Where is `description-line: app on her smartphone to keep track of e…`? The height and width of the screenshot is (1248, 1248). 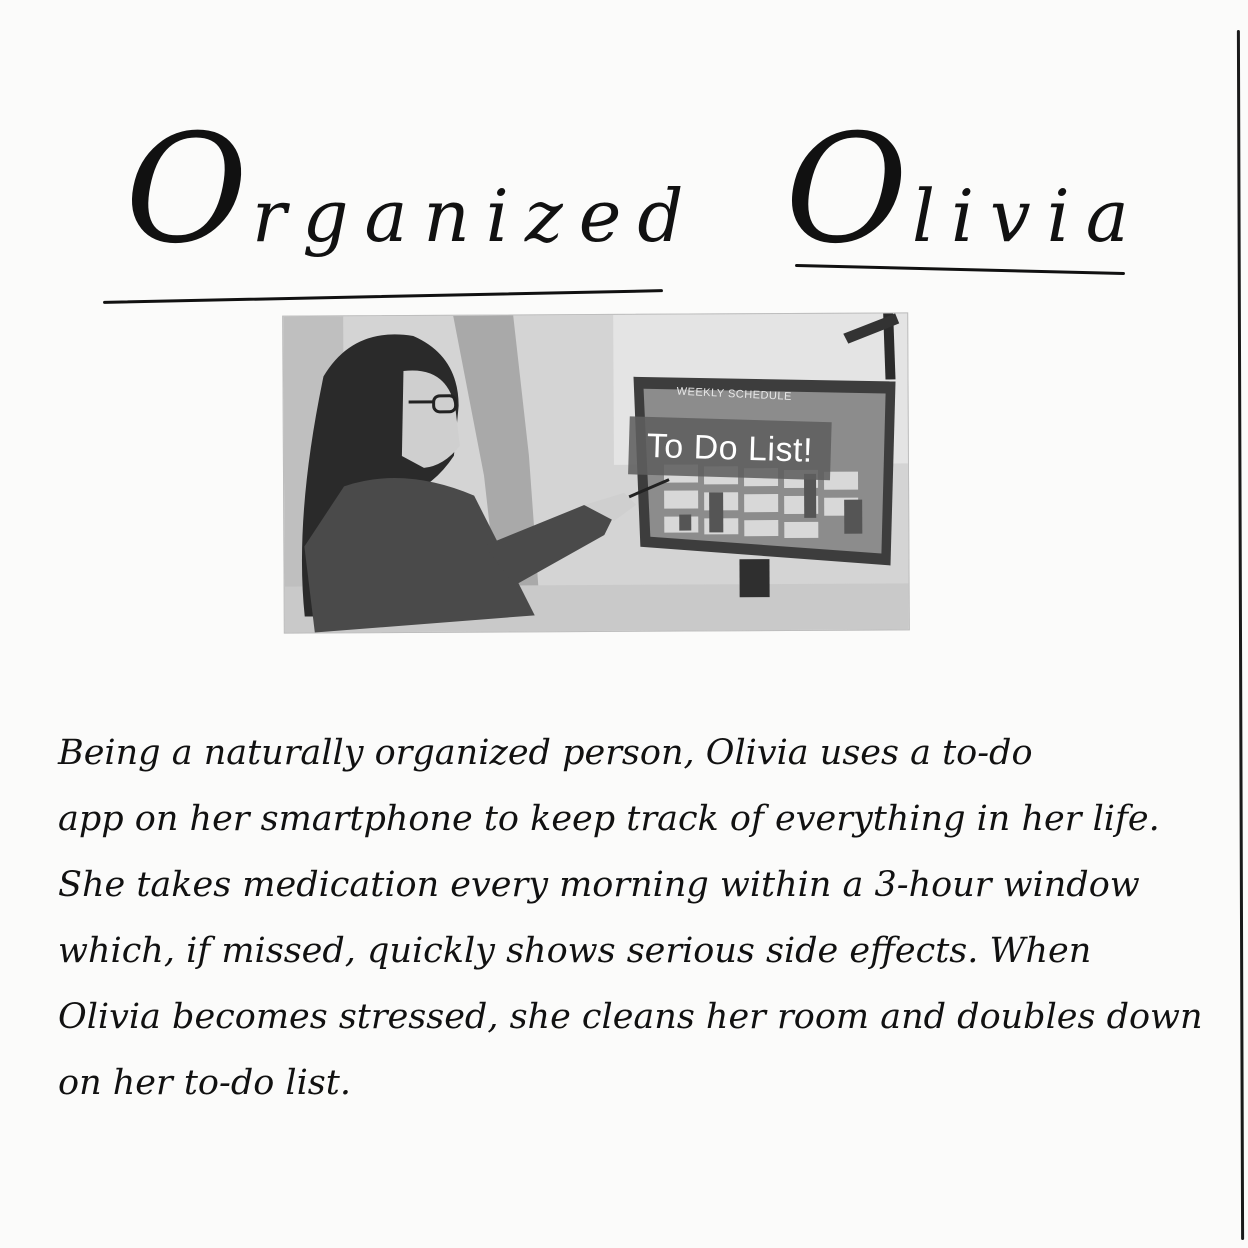 description-line: app on her smartphone to keep track of e… is located at coordinates (609, 819).